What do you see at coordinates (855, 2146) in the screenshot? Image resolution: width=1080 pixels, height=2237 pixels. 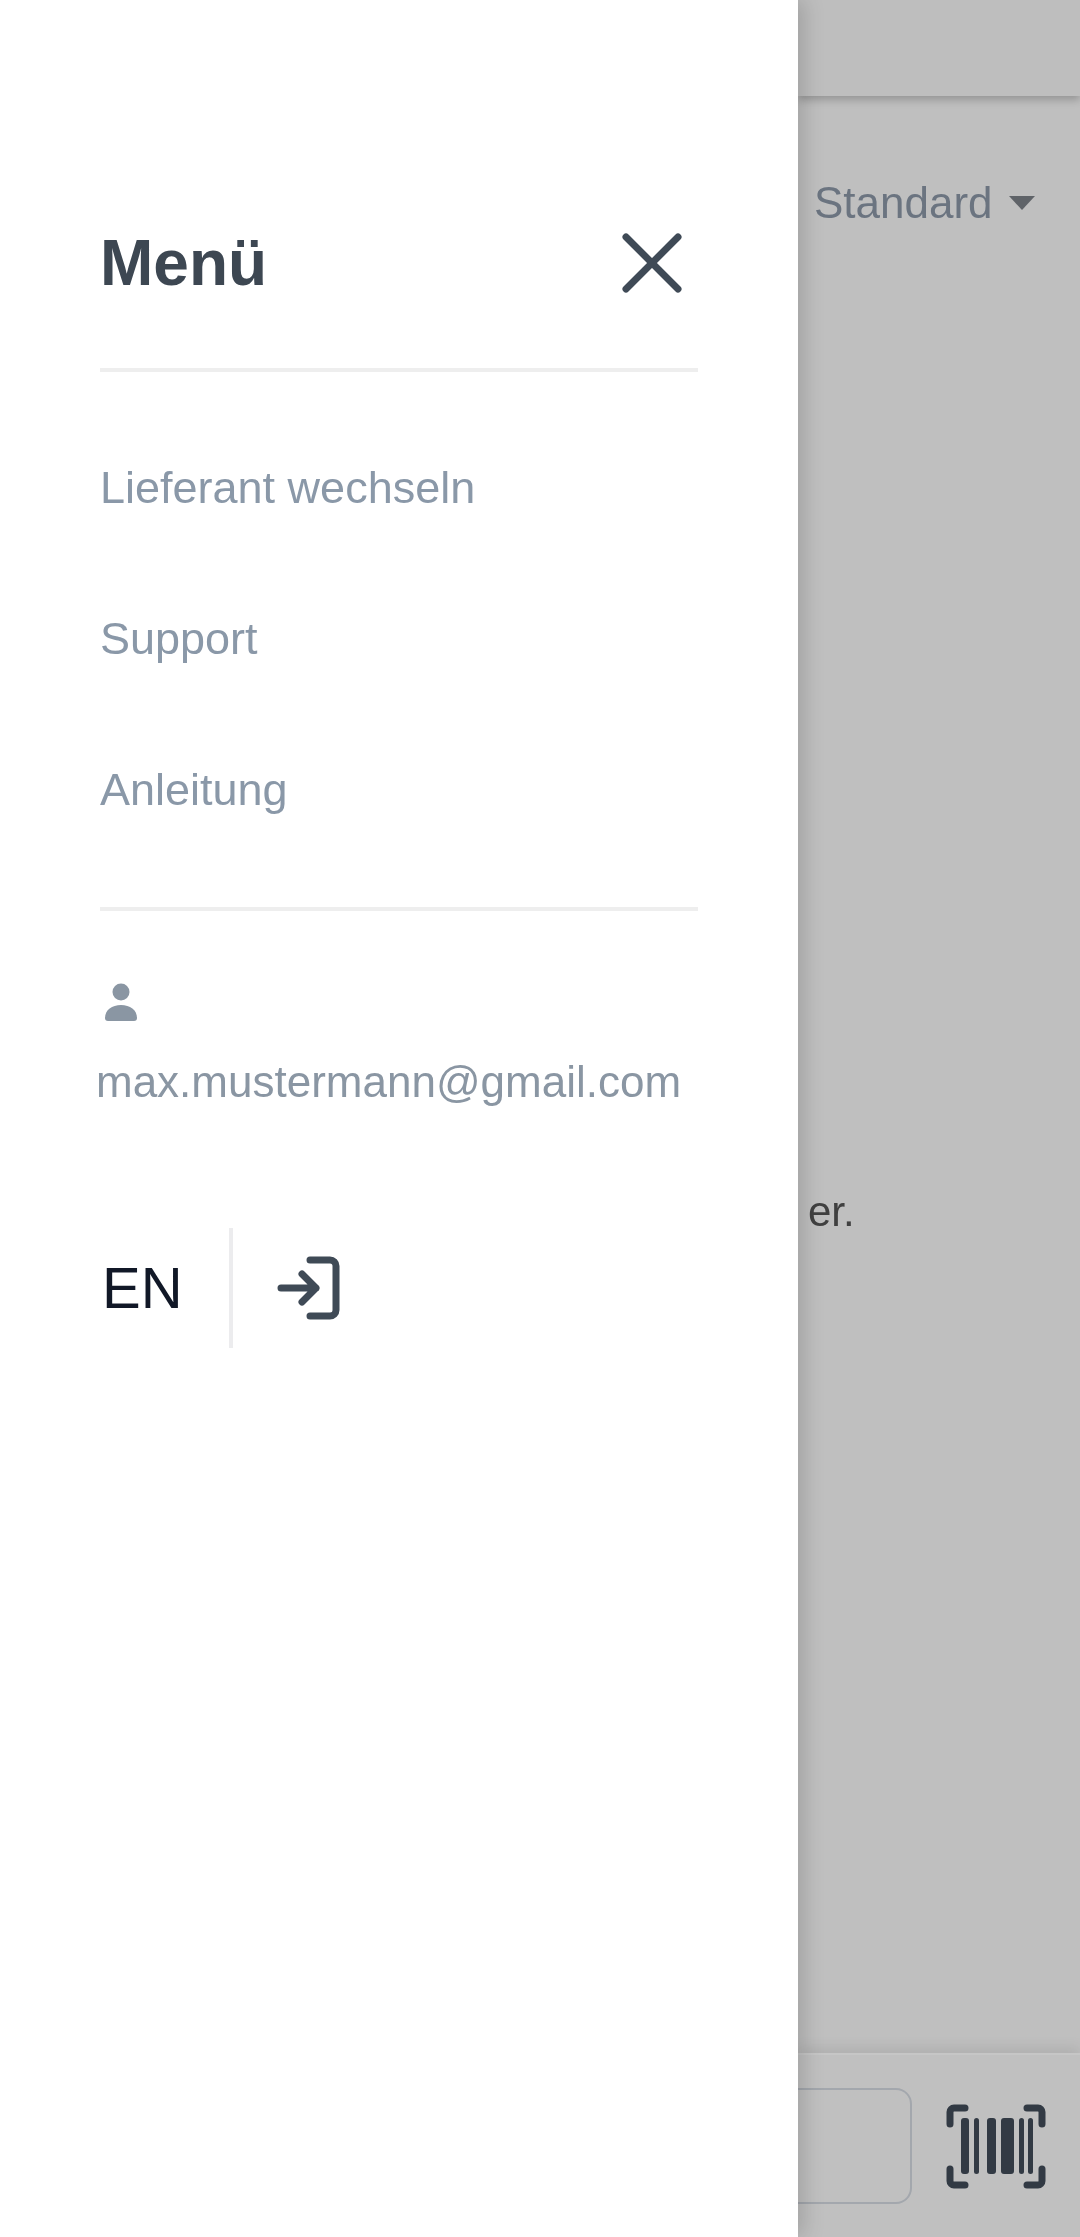 I see `input-field` at bounding box center [855, 2146].